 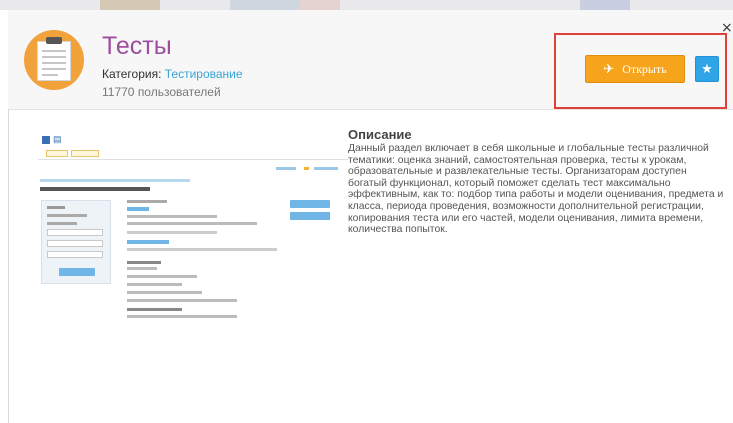 What do you see at coordinates (727, 28) in the screenshot?
I see `close-icon: ×` at bounding box center [727, 28].